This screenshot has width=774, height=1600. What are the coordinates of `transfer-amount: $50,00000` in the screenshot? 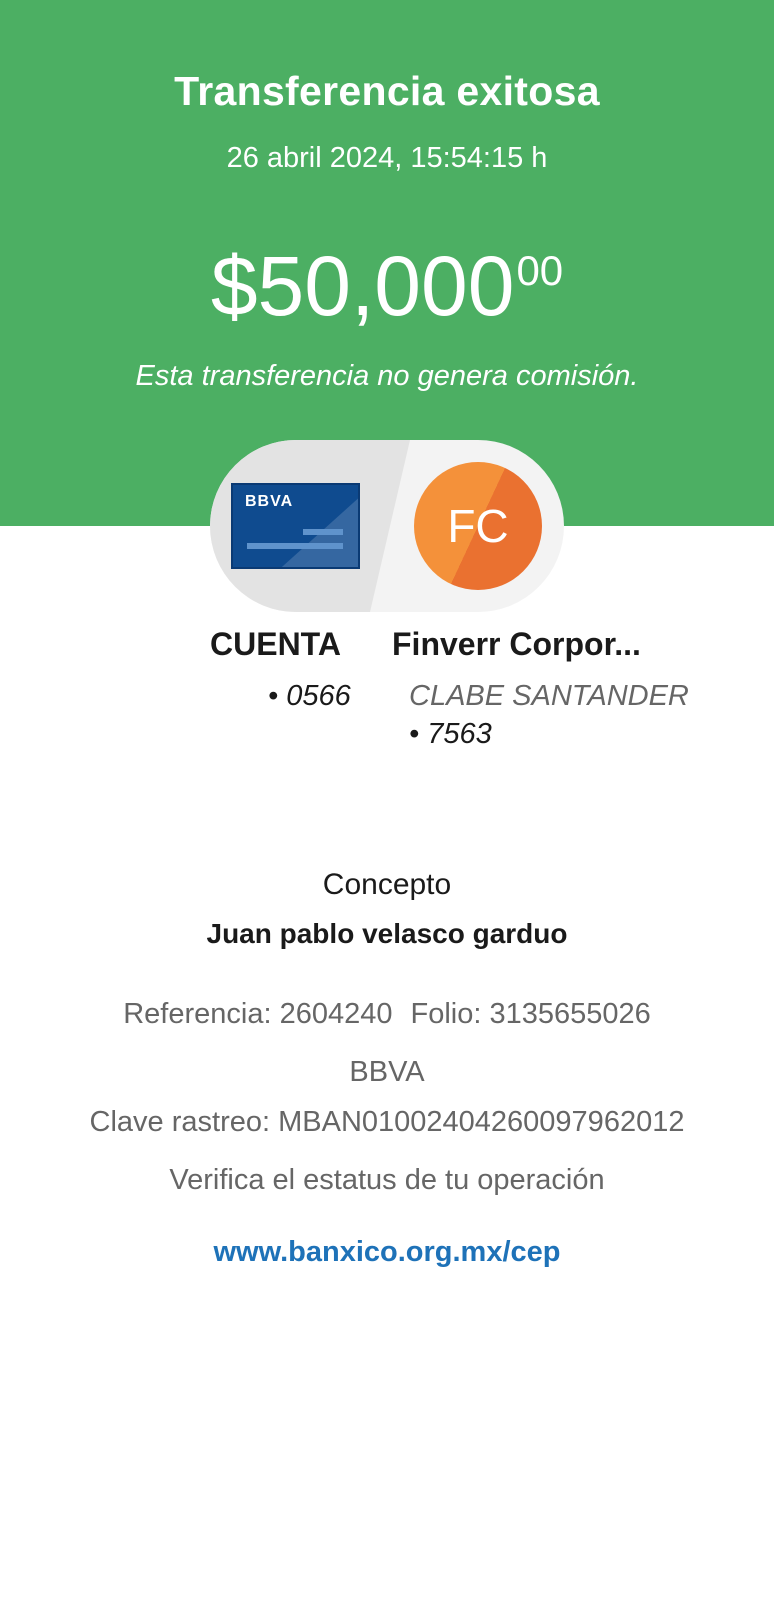 It's located at (387, 286).